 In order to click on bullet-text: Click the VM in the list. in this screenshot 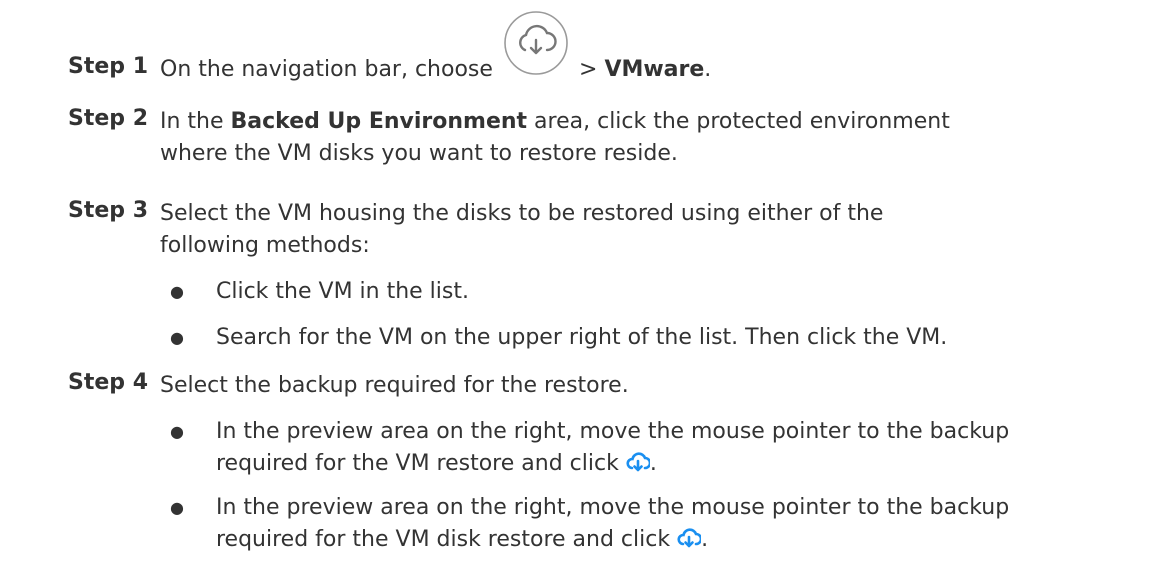, I will do `click(342, 291)`.